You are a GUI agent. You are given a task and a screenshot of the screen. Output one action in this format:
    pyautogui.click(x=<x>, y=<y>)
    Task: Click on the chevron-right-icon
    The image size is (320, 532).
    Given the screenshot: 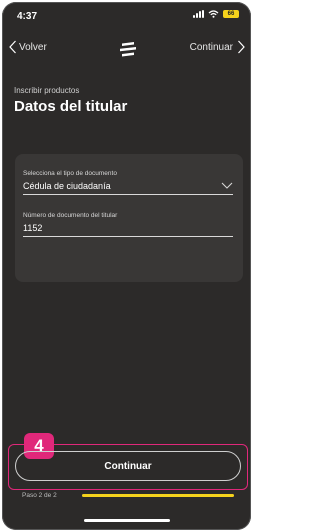 What is the action you would take?
    pyautogui.click(x=241, y=47)
    